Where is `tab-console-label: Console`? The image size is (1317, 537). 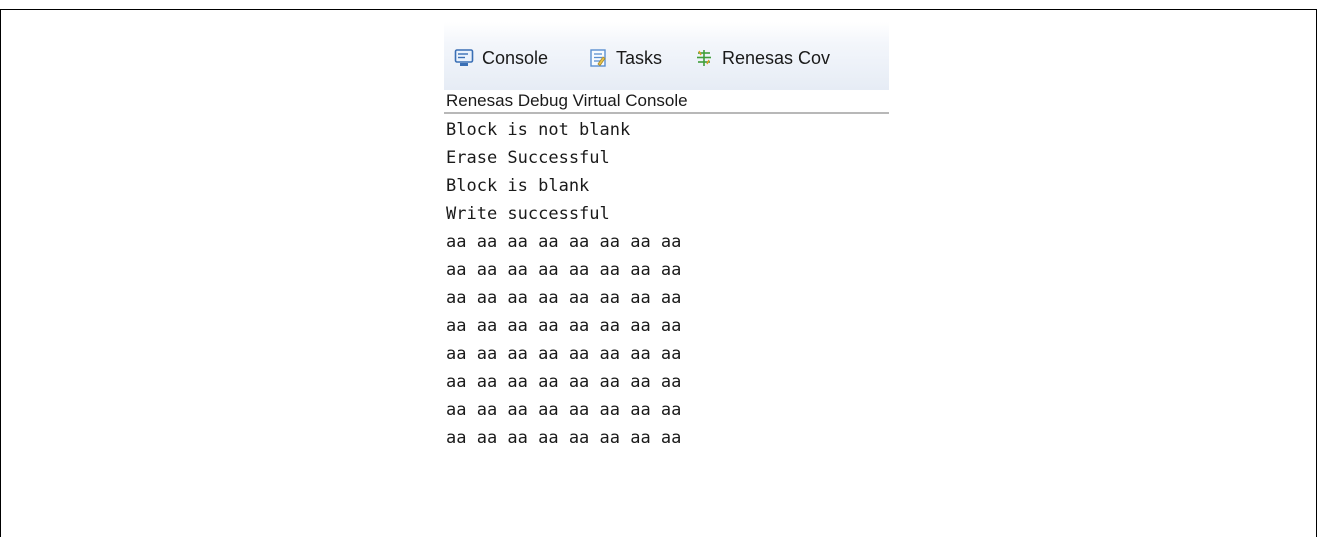 tab-console-label: Console is located at coordinates (515, 57).